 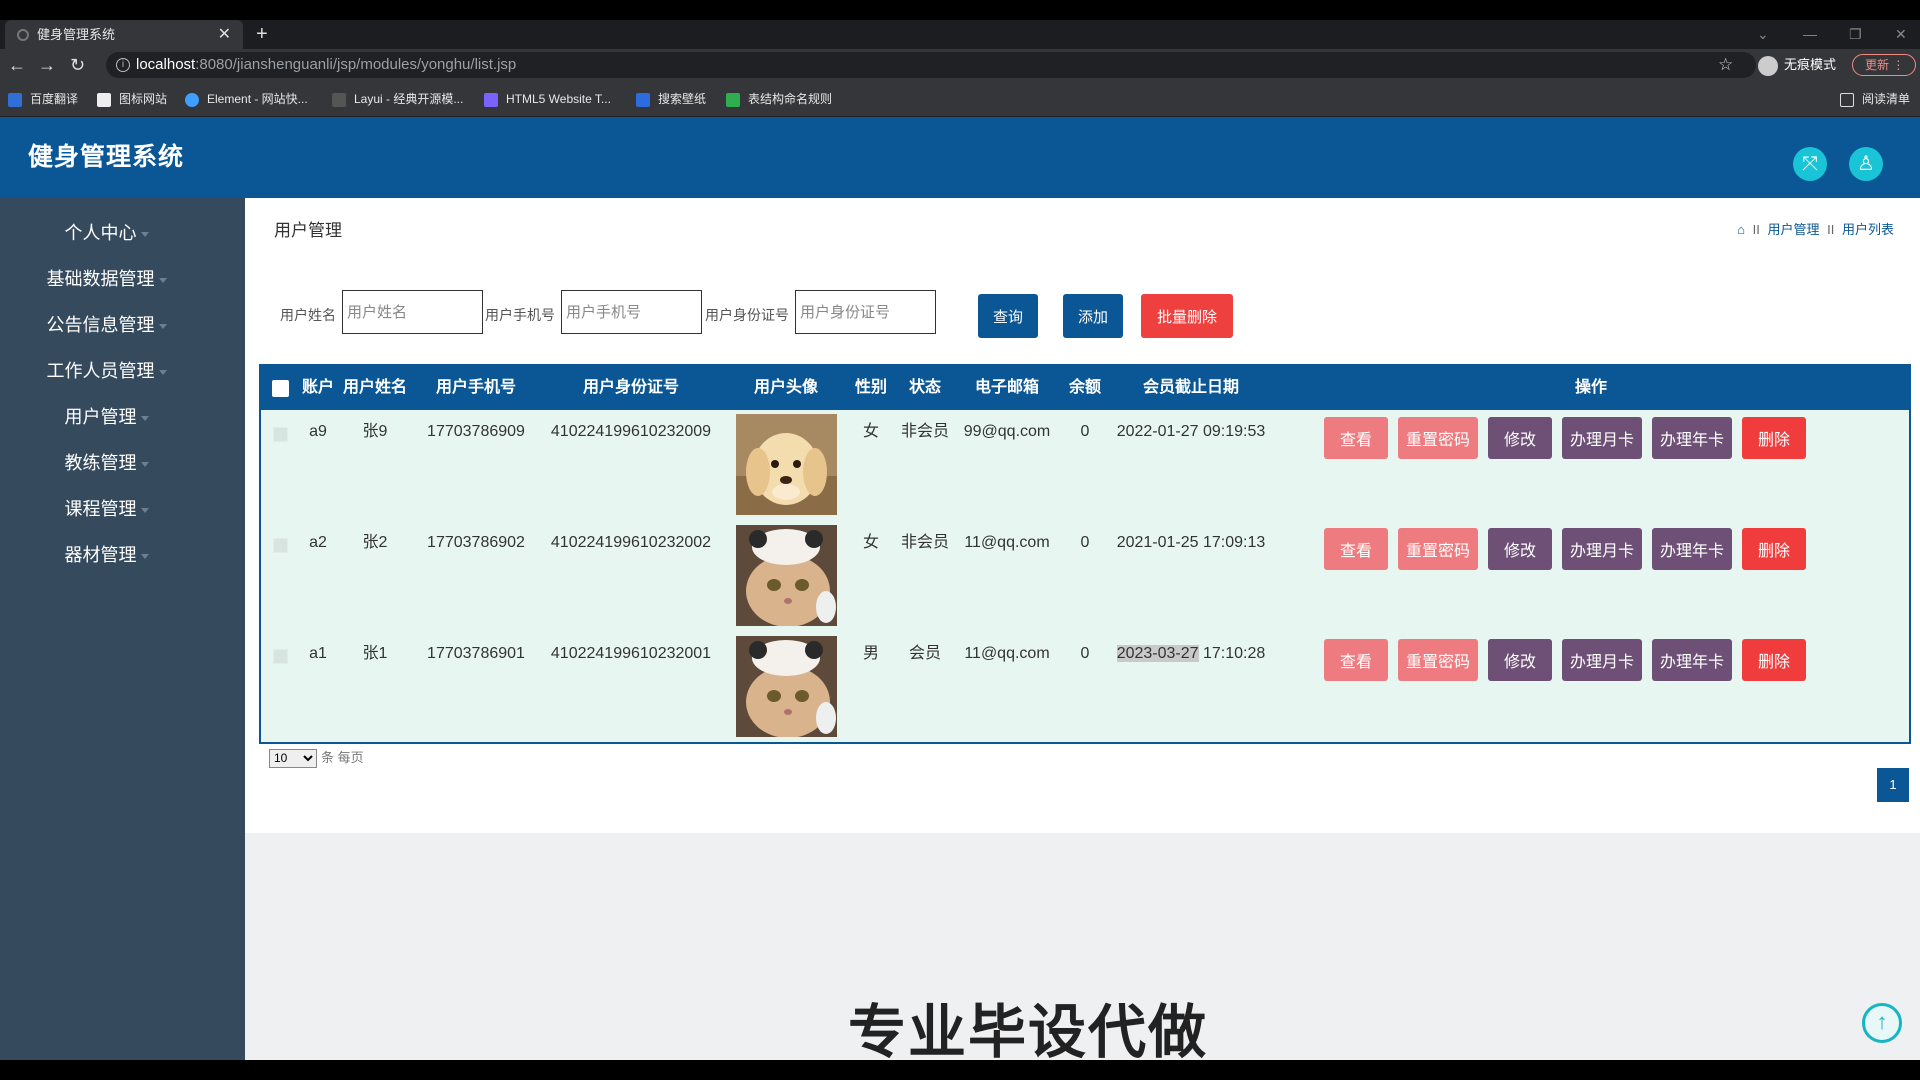 What do you see at coordinates (1028, 1032) in the screenshot?
I see `watermark-text: 专业毕设代做` at bounding box center [1028, 1032].